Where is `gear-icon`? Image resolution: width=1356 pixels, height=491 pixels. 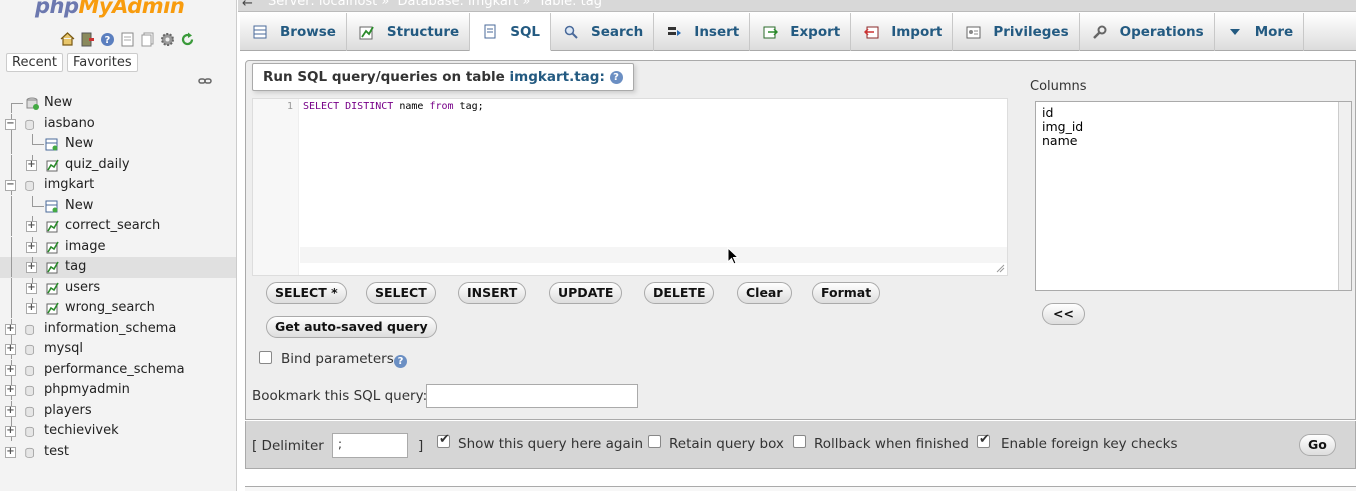 gear-icon is located at coordinates (167, 39).